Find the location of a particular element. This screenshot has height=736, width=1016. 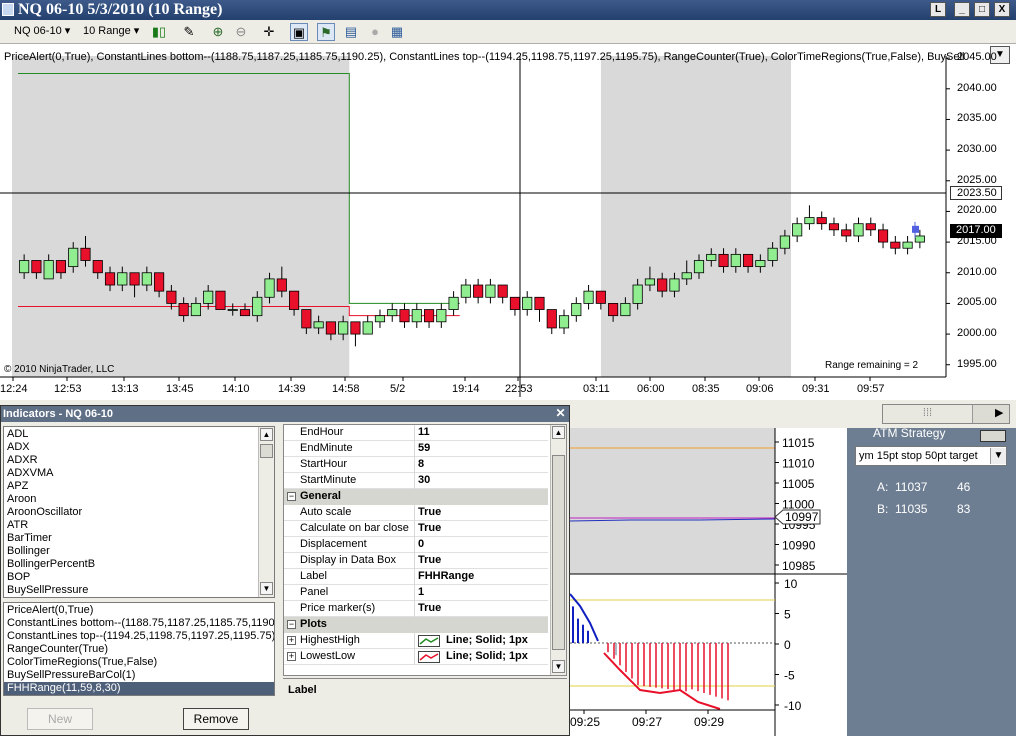

list-item: BollingerPercentB is located at coordinates (51, 564).